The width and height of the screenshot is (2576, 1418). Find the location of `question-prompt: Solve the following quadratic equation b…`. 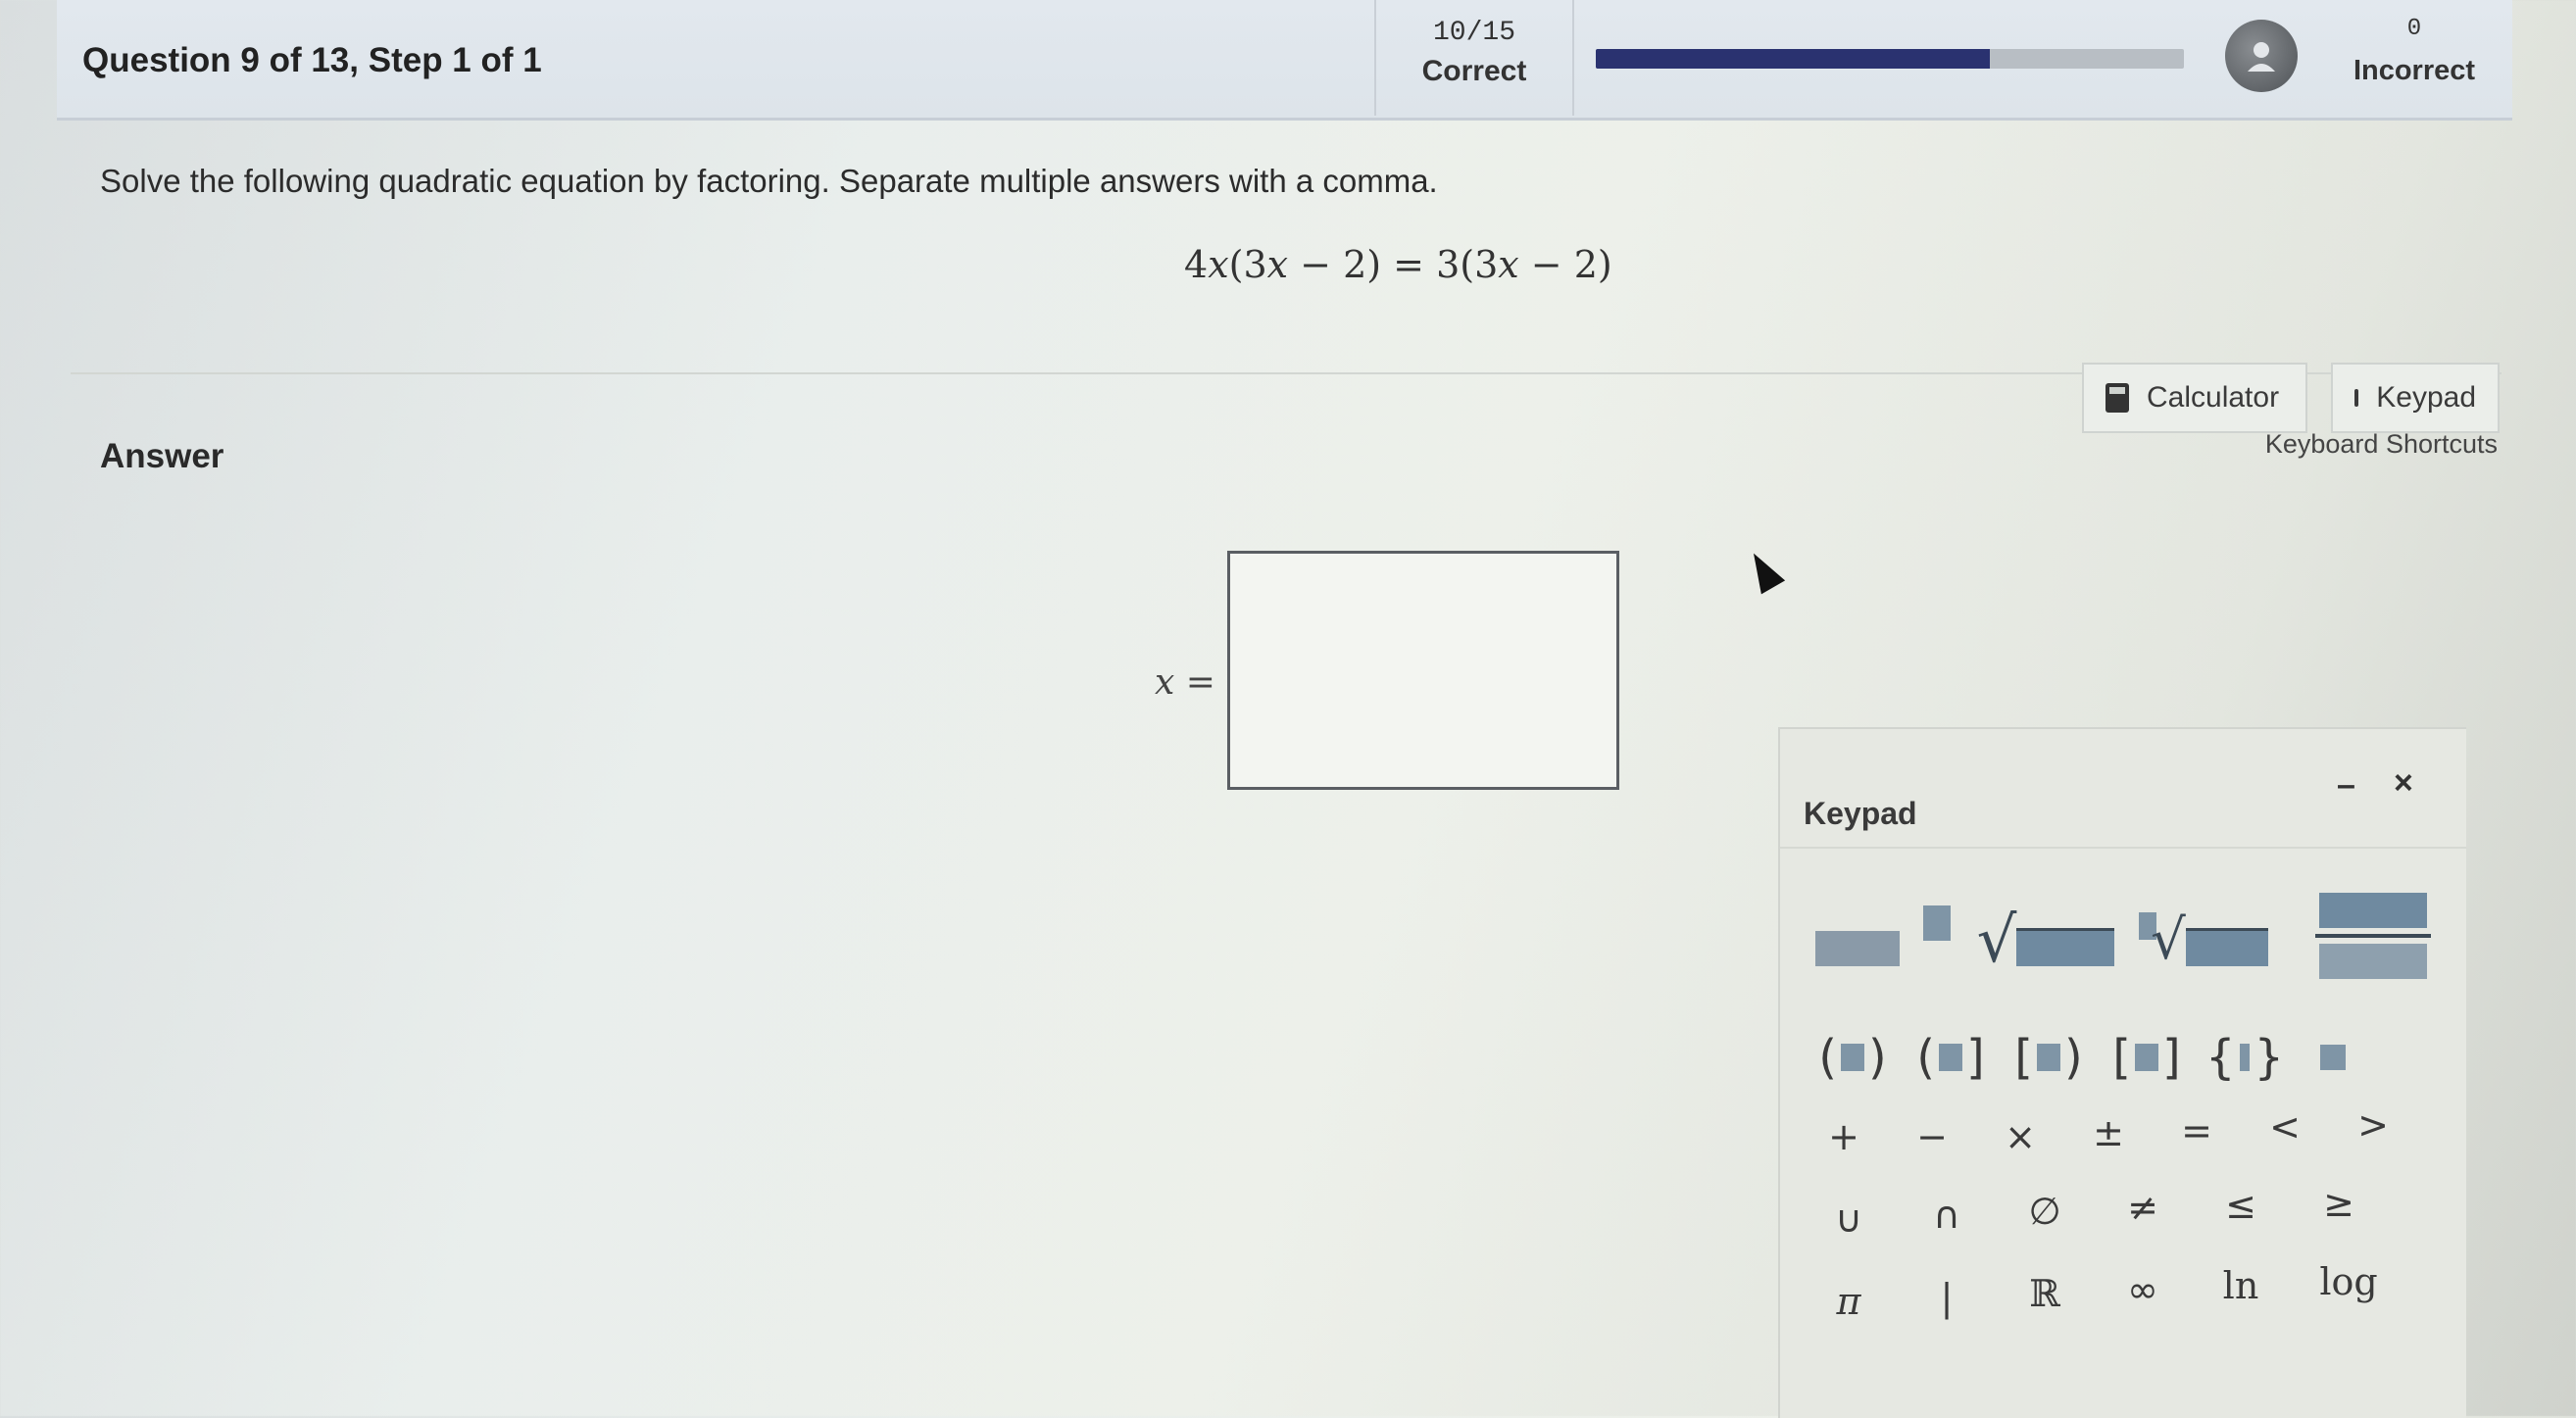

question-prompt: Solve the following quadratic equation b… is located at coordinates (769, 181).